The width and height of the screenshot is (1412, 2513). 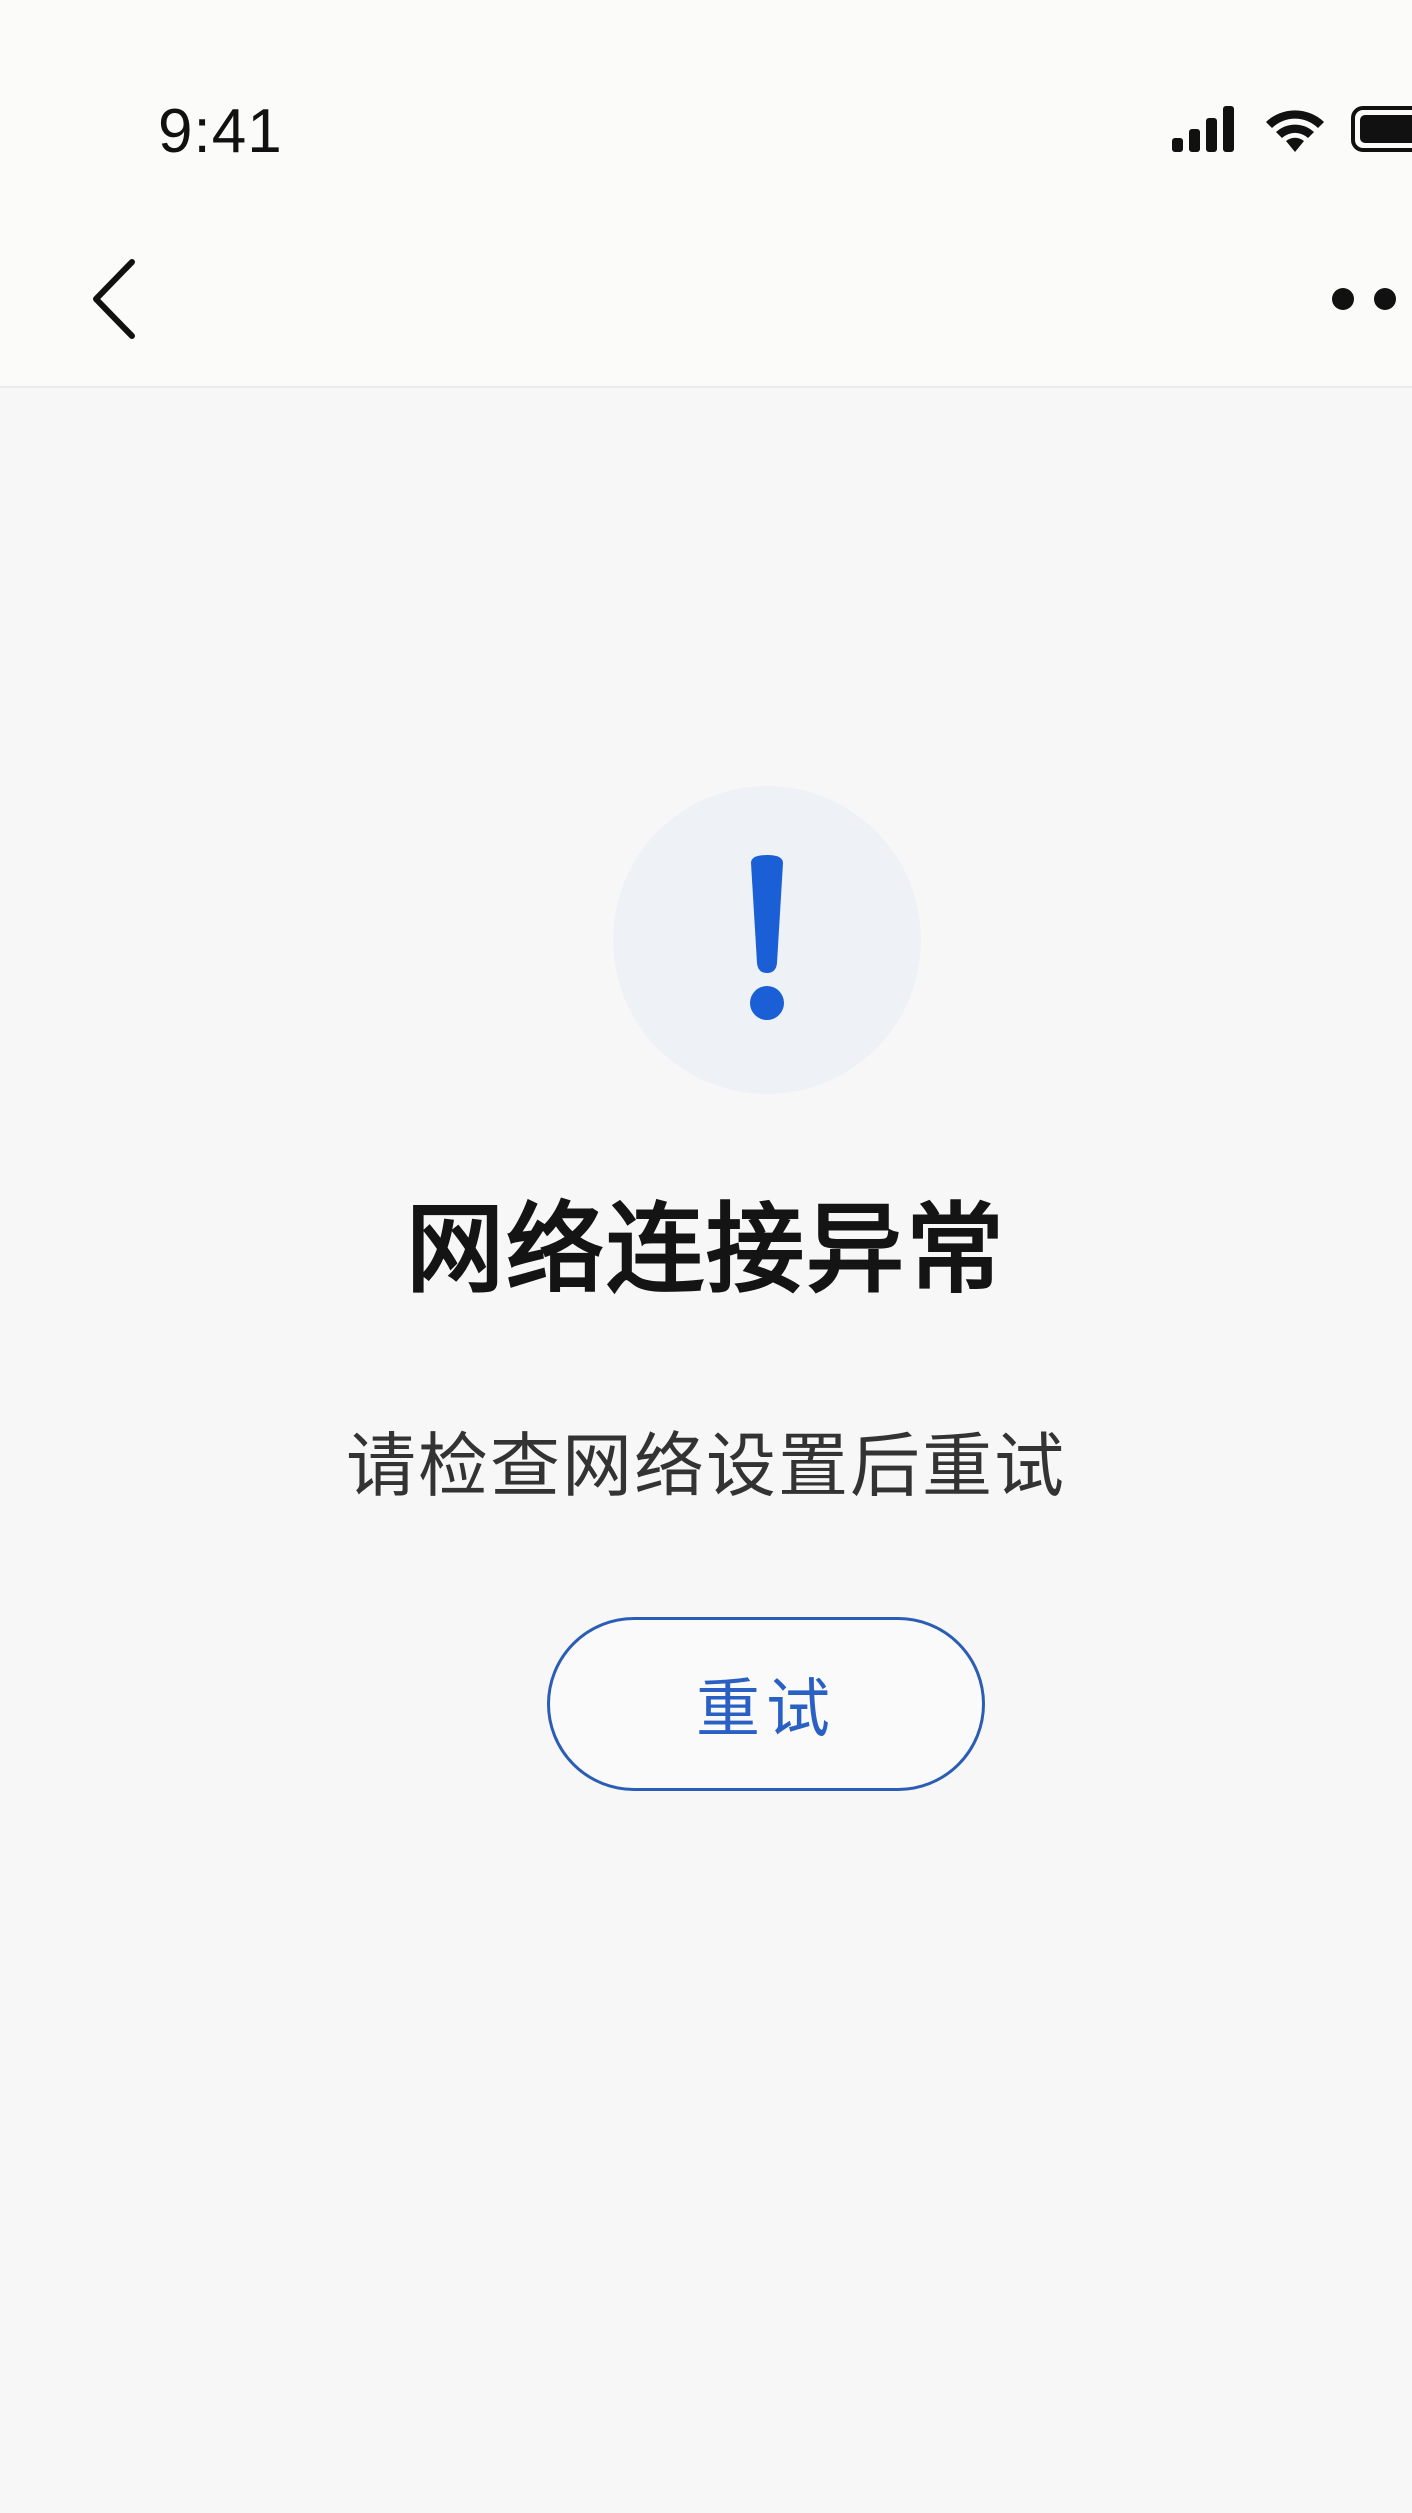 I want to click on nav-bar, so click(x=706, y=299).